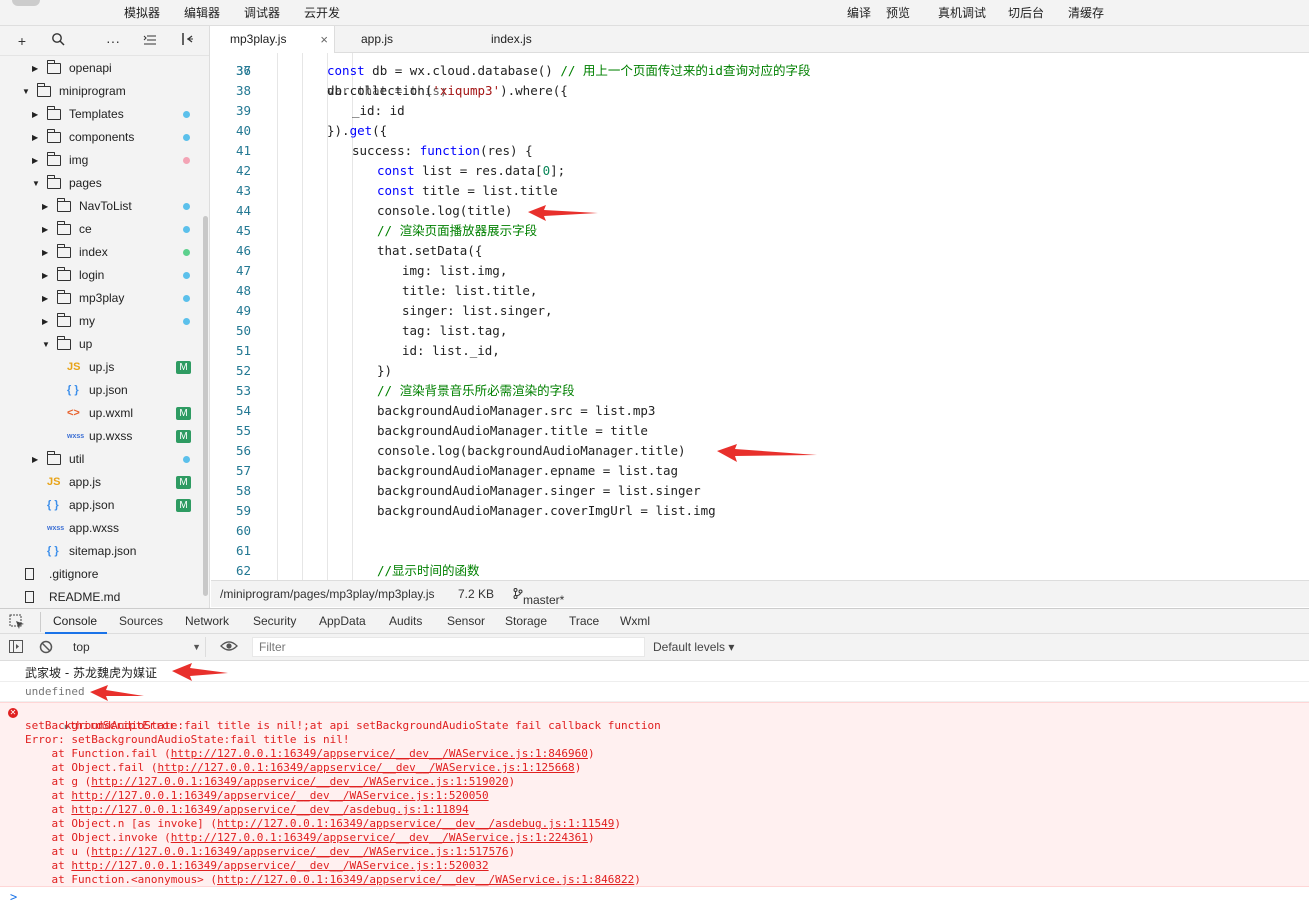 The height and width of the screenshot is (903, 1309). I want to click on error-icon: ✕, so click(13, 713).